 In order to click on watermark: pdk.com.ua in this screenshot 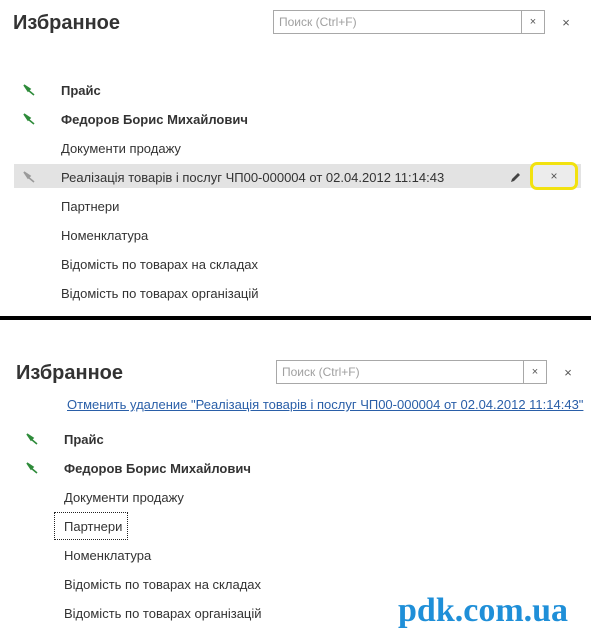, I will do `click(483, 610)`.